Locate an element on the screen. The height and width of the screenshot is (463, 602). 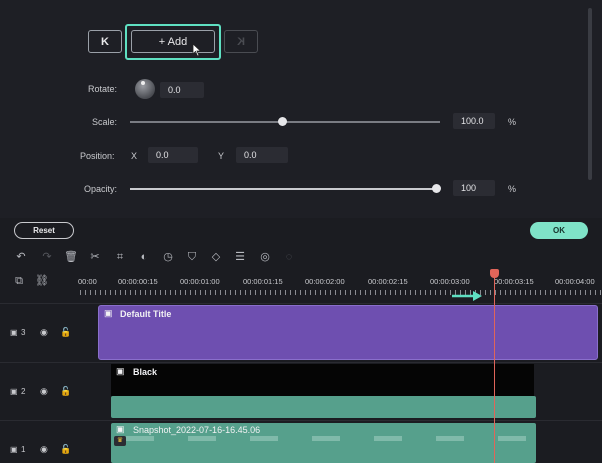
ruler-tick: 00:00:03:00 is located at coordinates (450, 281).